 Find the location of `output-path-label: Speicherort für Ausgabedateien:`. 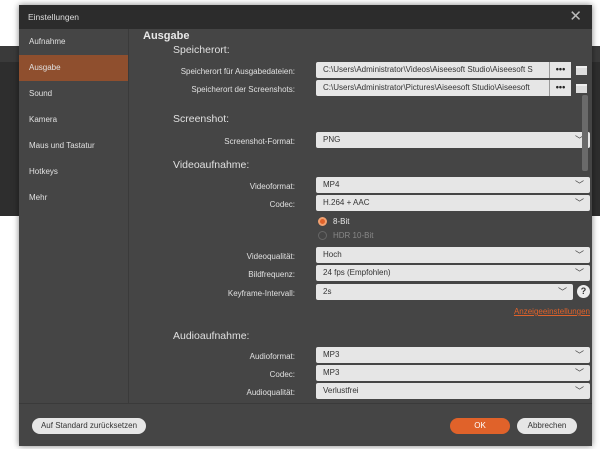

output-path-label: Speicherort für Ausgabedateien: is located at coordinates (237, 71).